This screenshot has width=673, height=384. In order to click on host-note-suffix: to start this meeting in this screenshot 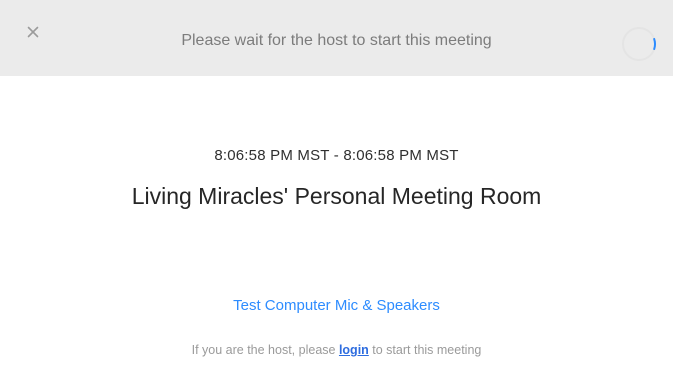, I will do `click(425, 350)`.